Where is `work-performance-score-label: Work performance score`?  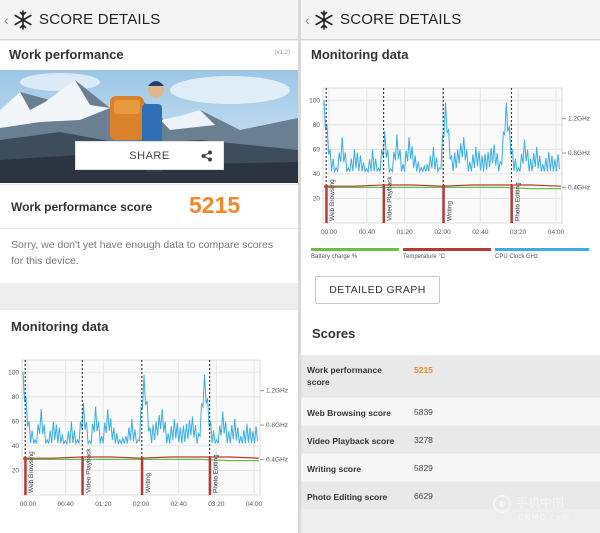
work-performance-score-label: Work performance score is located at coordinates (82, 207).